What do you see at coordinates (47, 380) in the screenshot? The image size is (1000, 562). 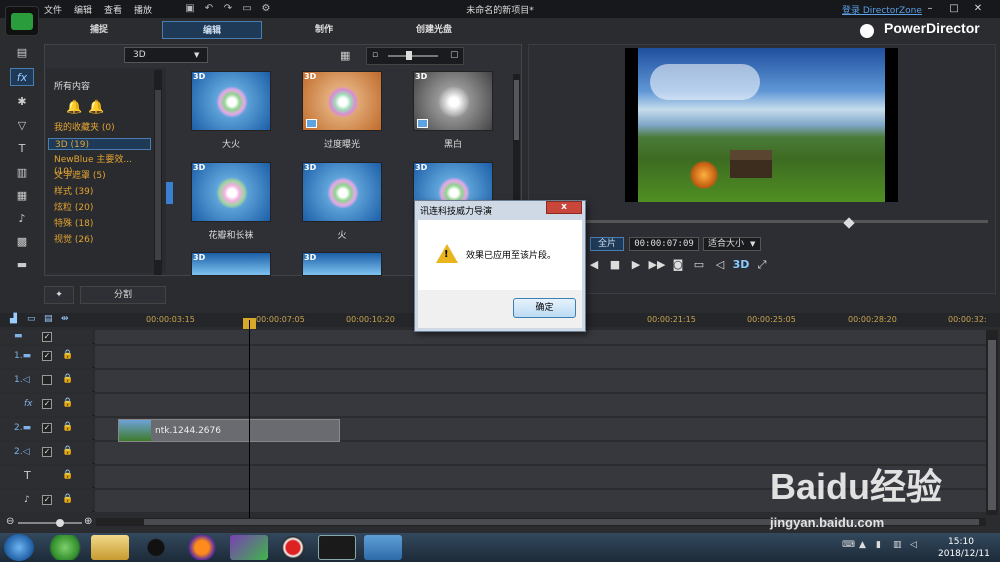 I see `track-toggle-checkbox` at bounding box center [47, 380].